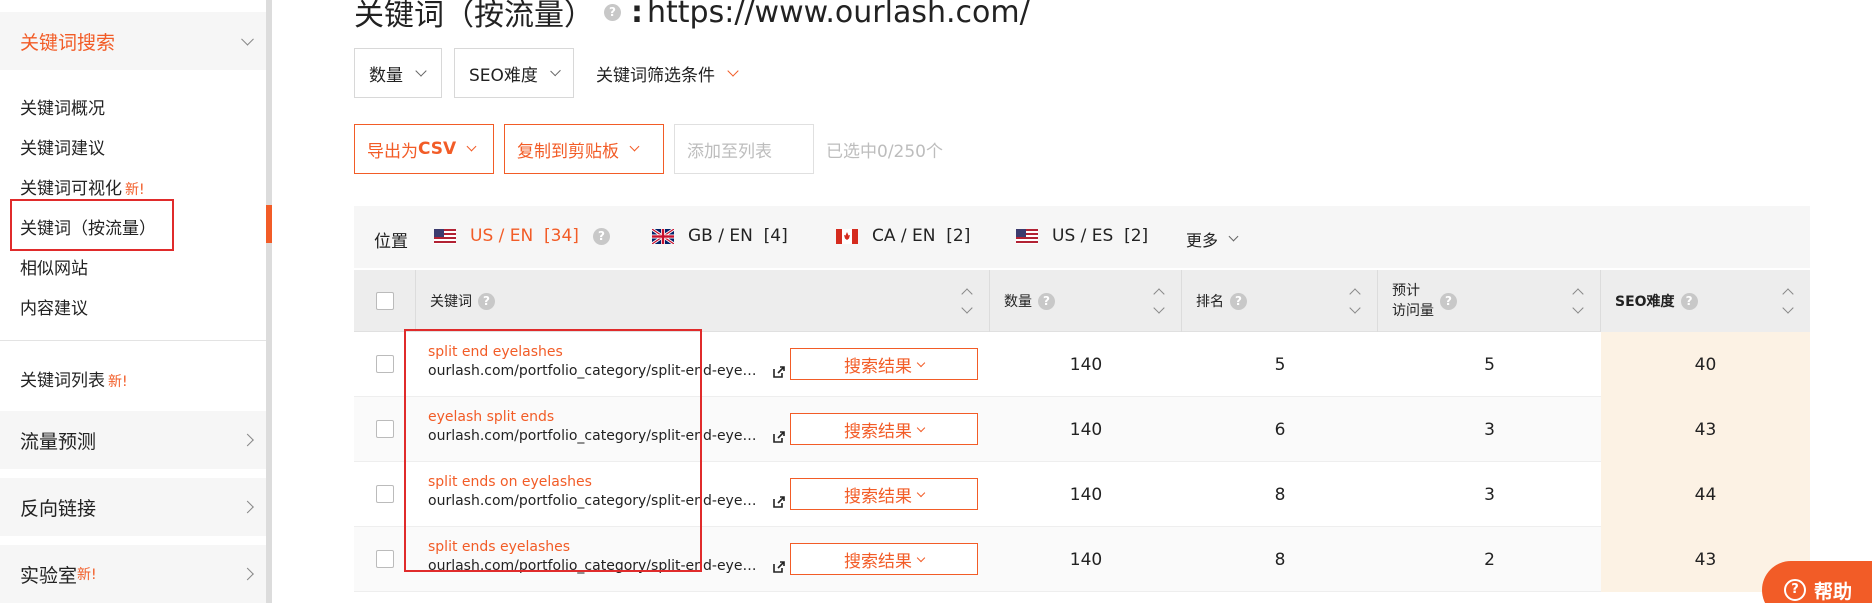 The width and height of the screenshot is (1872, 603). Describe the element at coordinates (522, 236) in the screenshot. I see `location-tab-us-en: US / EN [34] ?` at that location.